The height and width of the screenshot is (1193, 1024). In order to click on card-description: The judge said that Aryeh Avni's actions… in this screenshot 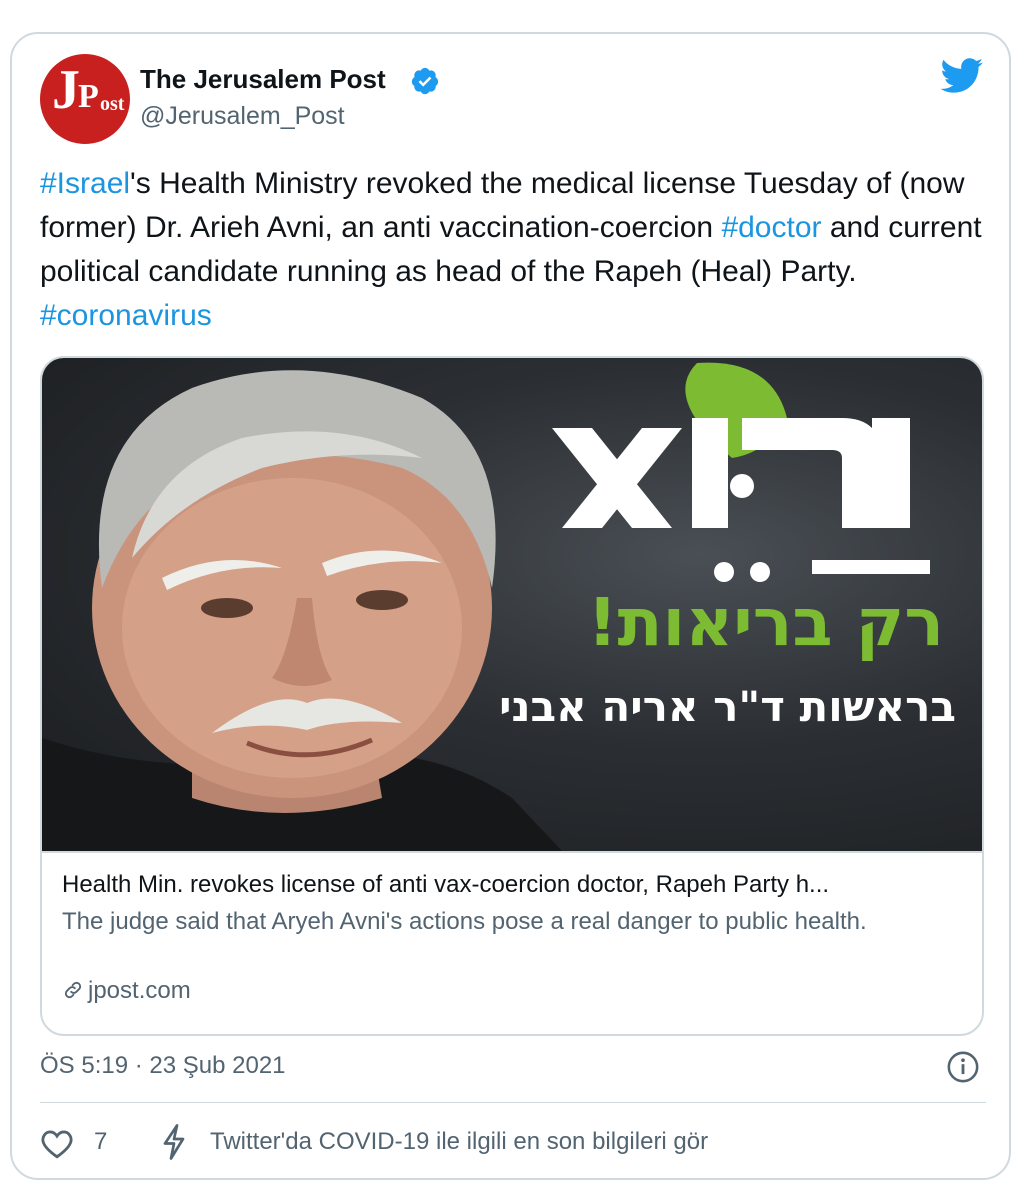, I will do `click(464, 921)`.